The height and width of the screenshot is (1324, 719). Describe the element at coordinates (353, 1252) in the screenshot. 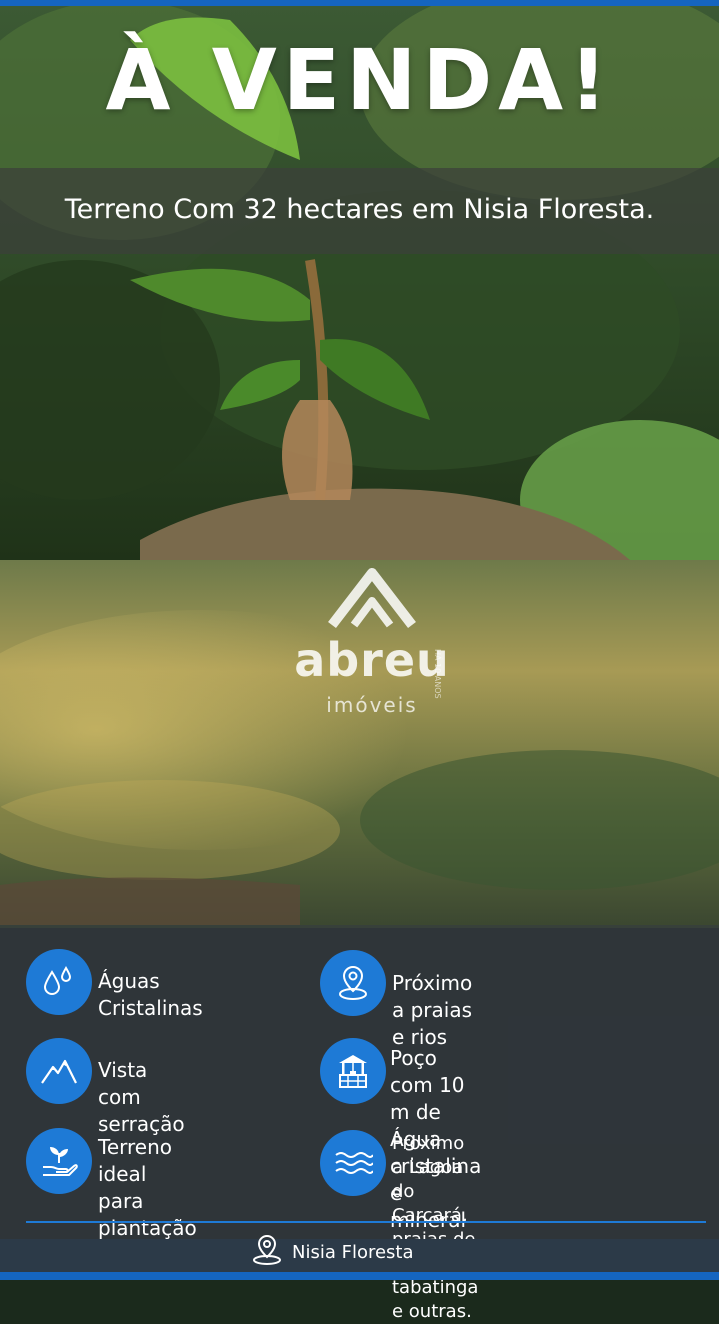

I see `footer-location: Nisia Floresta` at that location.